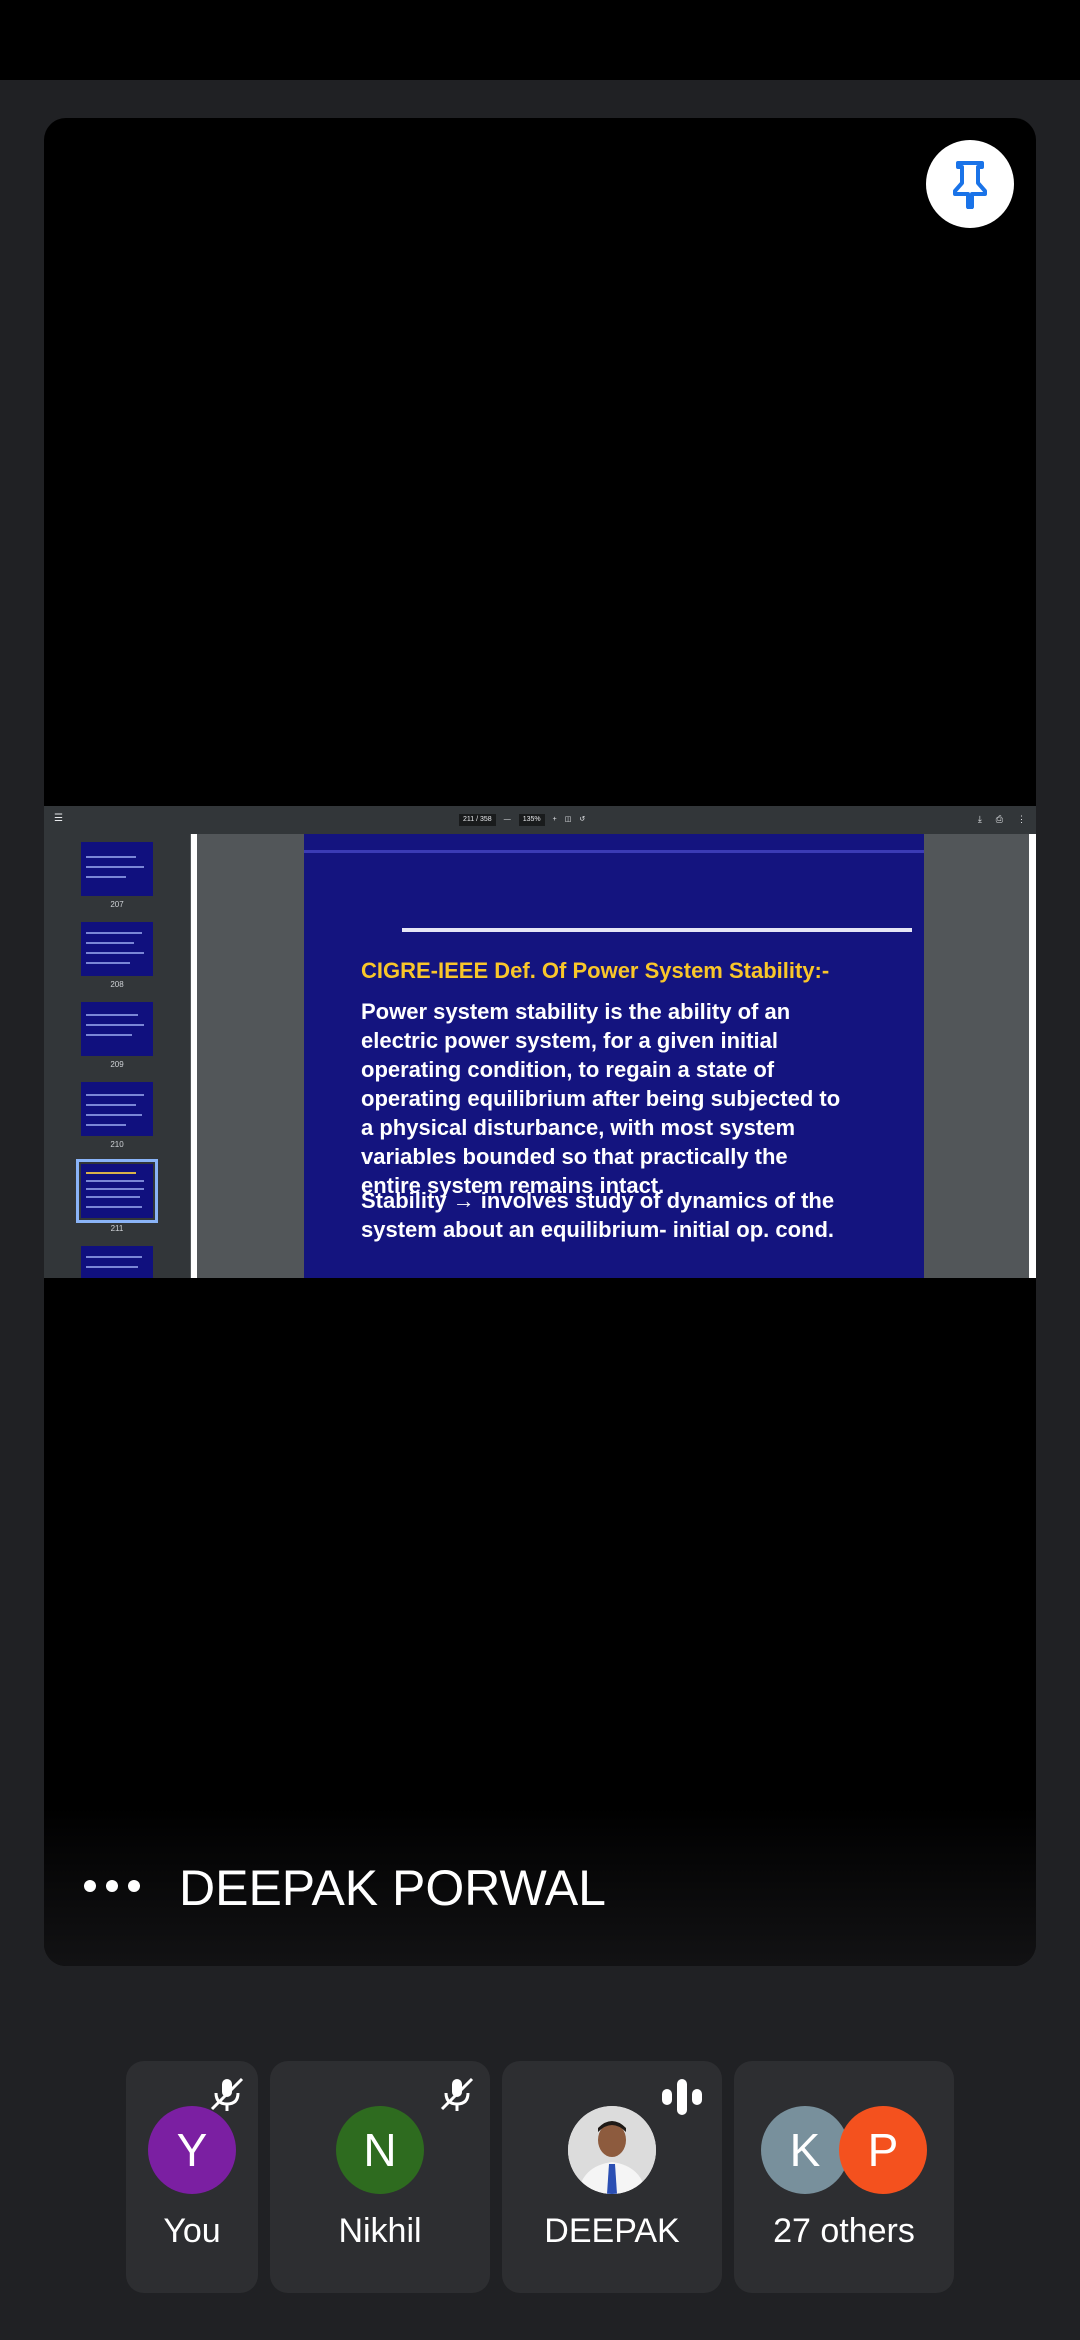 This screenshot has width=1080, height=2340. Describe the element at coordinates (555, 820) in the screenshot. I see `zoom-in-icon: +` at that location.